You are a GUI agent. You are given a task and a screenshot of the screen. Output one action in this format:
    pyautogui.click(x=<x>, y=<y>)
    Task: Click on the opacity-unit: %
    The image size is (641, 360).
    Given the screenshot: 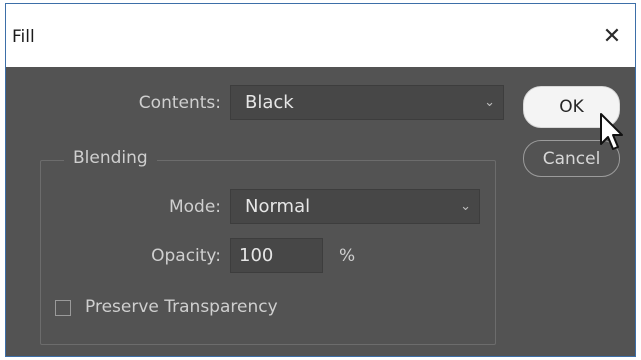 What is the action you would take?
    pyautogui.click(x=347, y=256)
    